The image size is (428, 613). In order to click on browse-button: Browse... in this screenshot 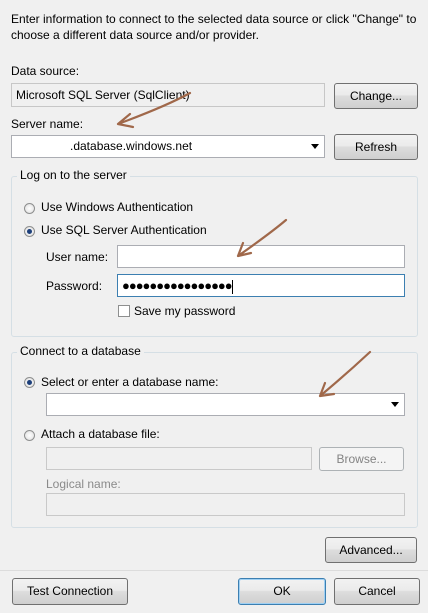, I will do `click(361, 459)`.